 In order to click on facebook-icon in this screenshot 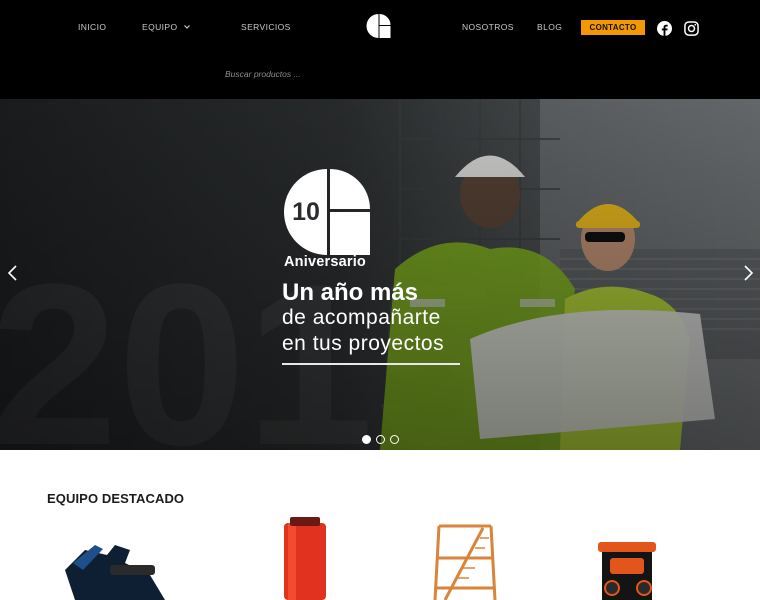, I will do `click(664, 28)`.